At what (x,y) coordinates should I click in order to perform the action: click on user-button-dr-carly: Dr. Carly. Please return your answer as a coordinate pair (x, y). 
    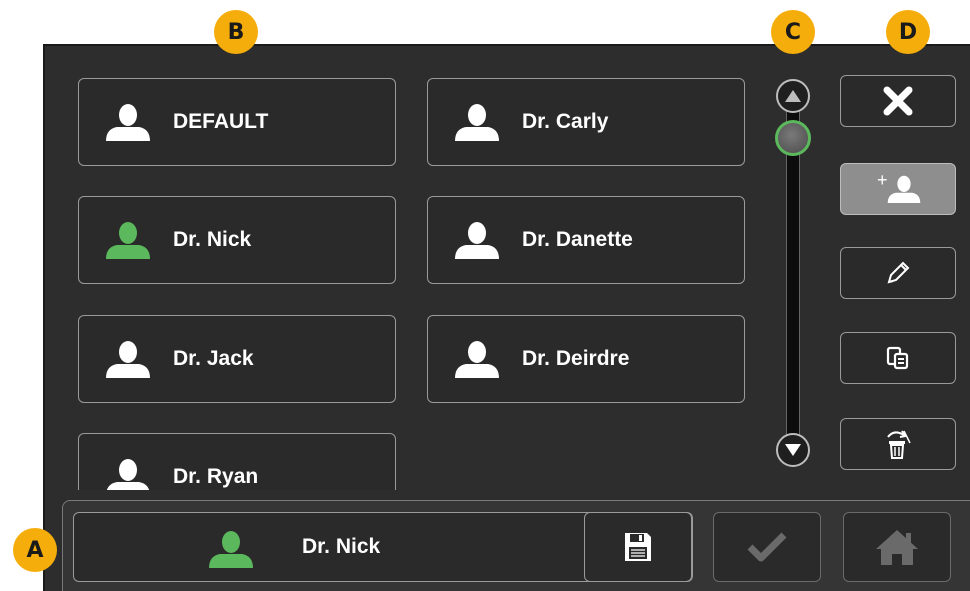
    Looking at the image, I should click on (586, 122).